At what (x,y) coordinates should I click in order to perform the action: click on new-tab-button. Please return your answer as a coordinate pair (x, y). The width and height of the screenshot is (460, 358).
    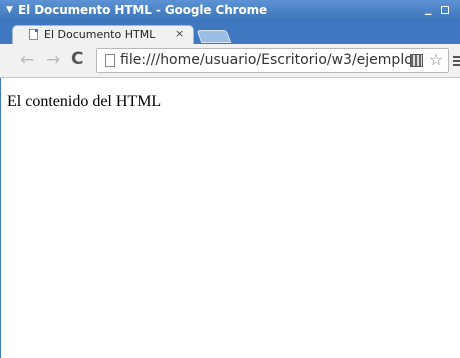
    Looking at the image, I should click on (214, 36).